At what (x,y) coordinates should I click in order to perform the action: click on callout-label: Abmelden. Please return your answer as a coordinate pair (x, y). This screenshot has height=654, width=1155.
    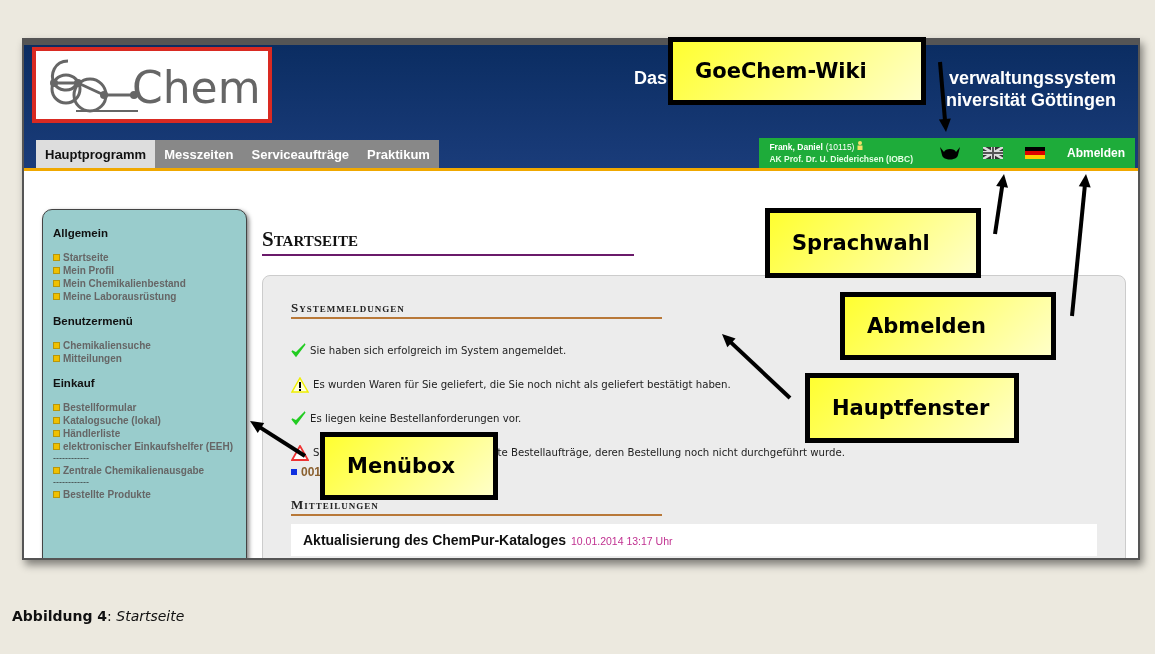
    Looking at the image, I should click on (948, 326).